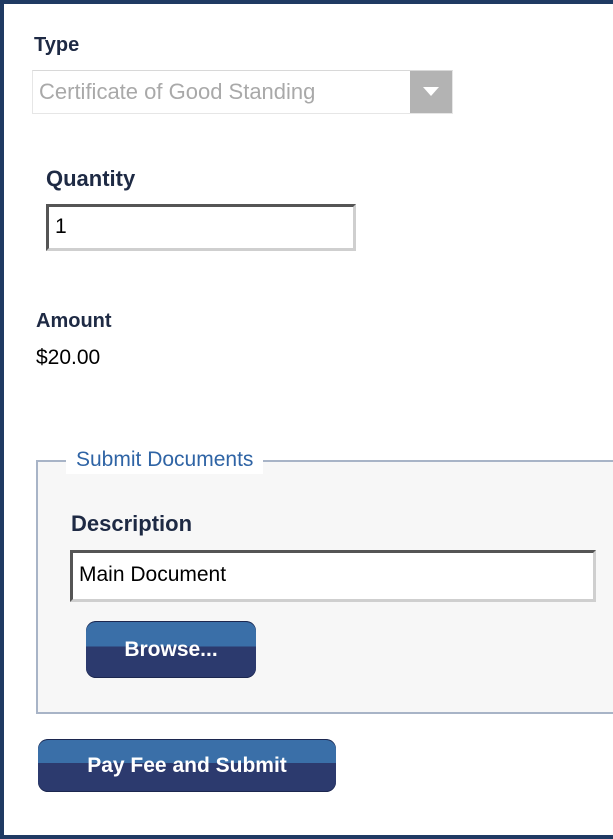 Image resolution: width=613 pixels, height=839 pixels. I want to click on type-label: Type, so click(57, 45).